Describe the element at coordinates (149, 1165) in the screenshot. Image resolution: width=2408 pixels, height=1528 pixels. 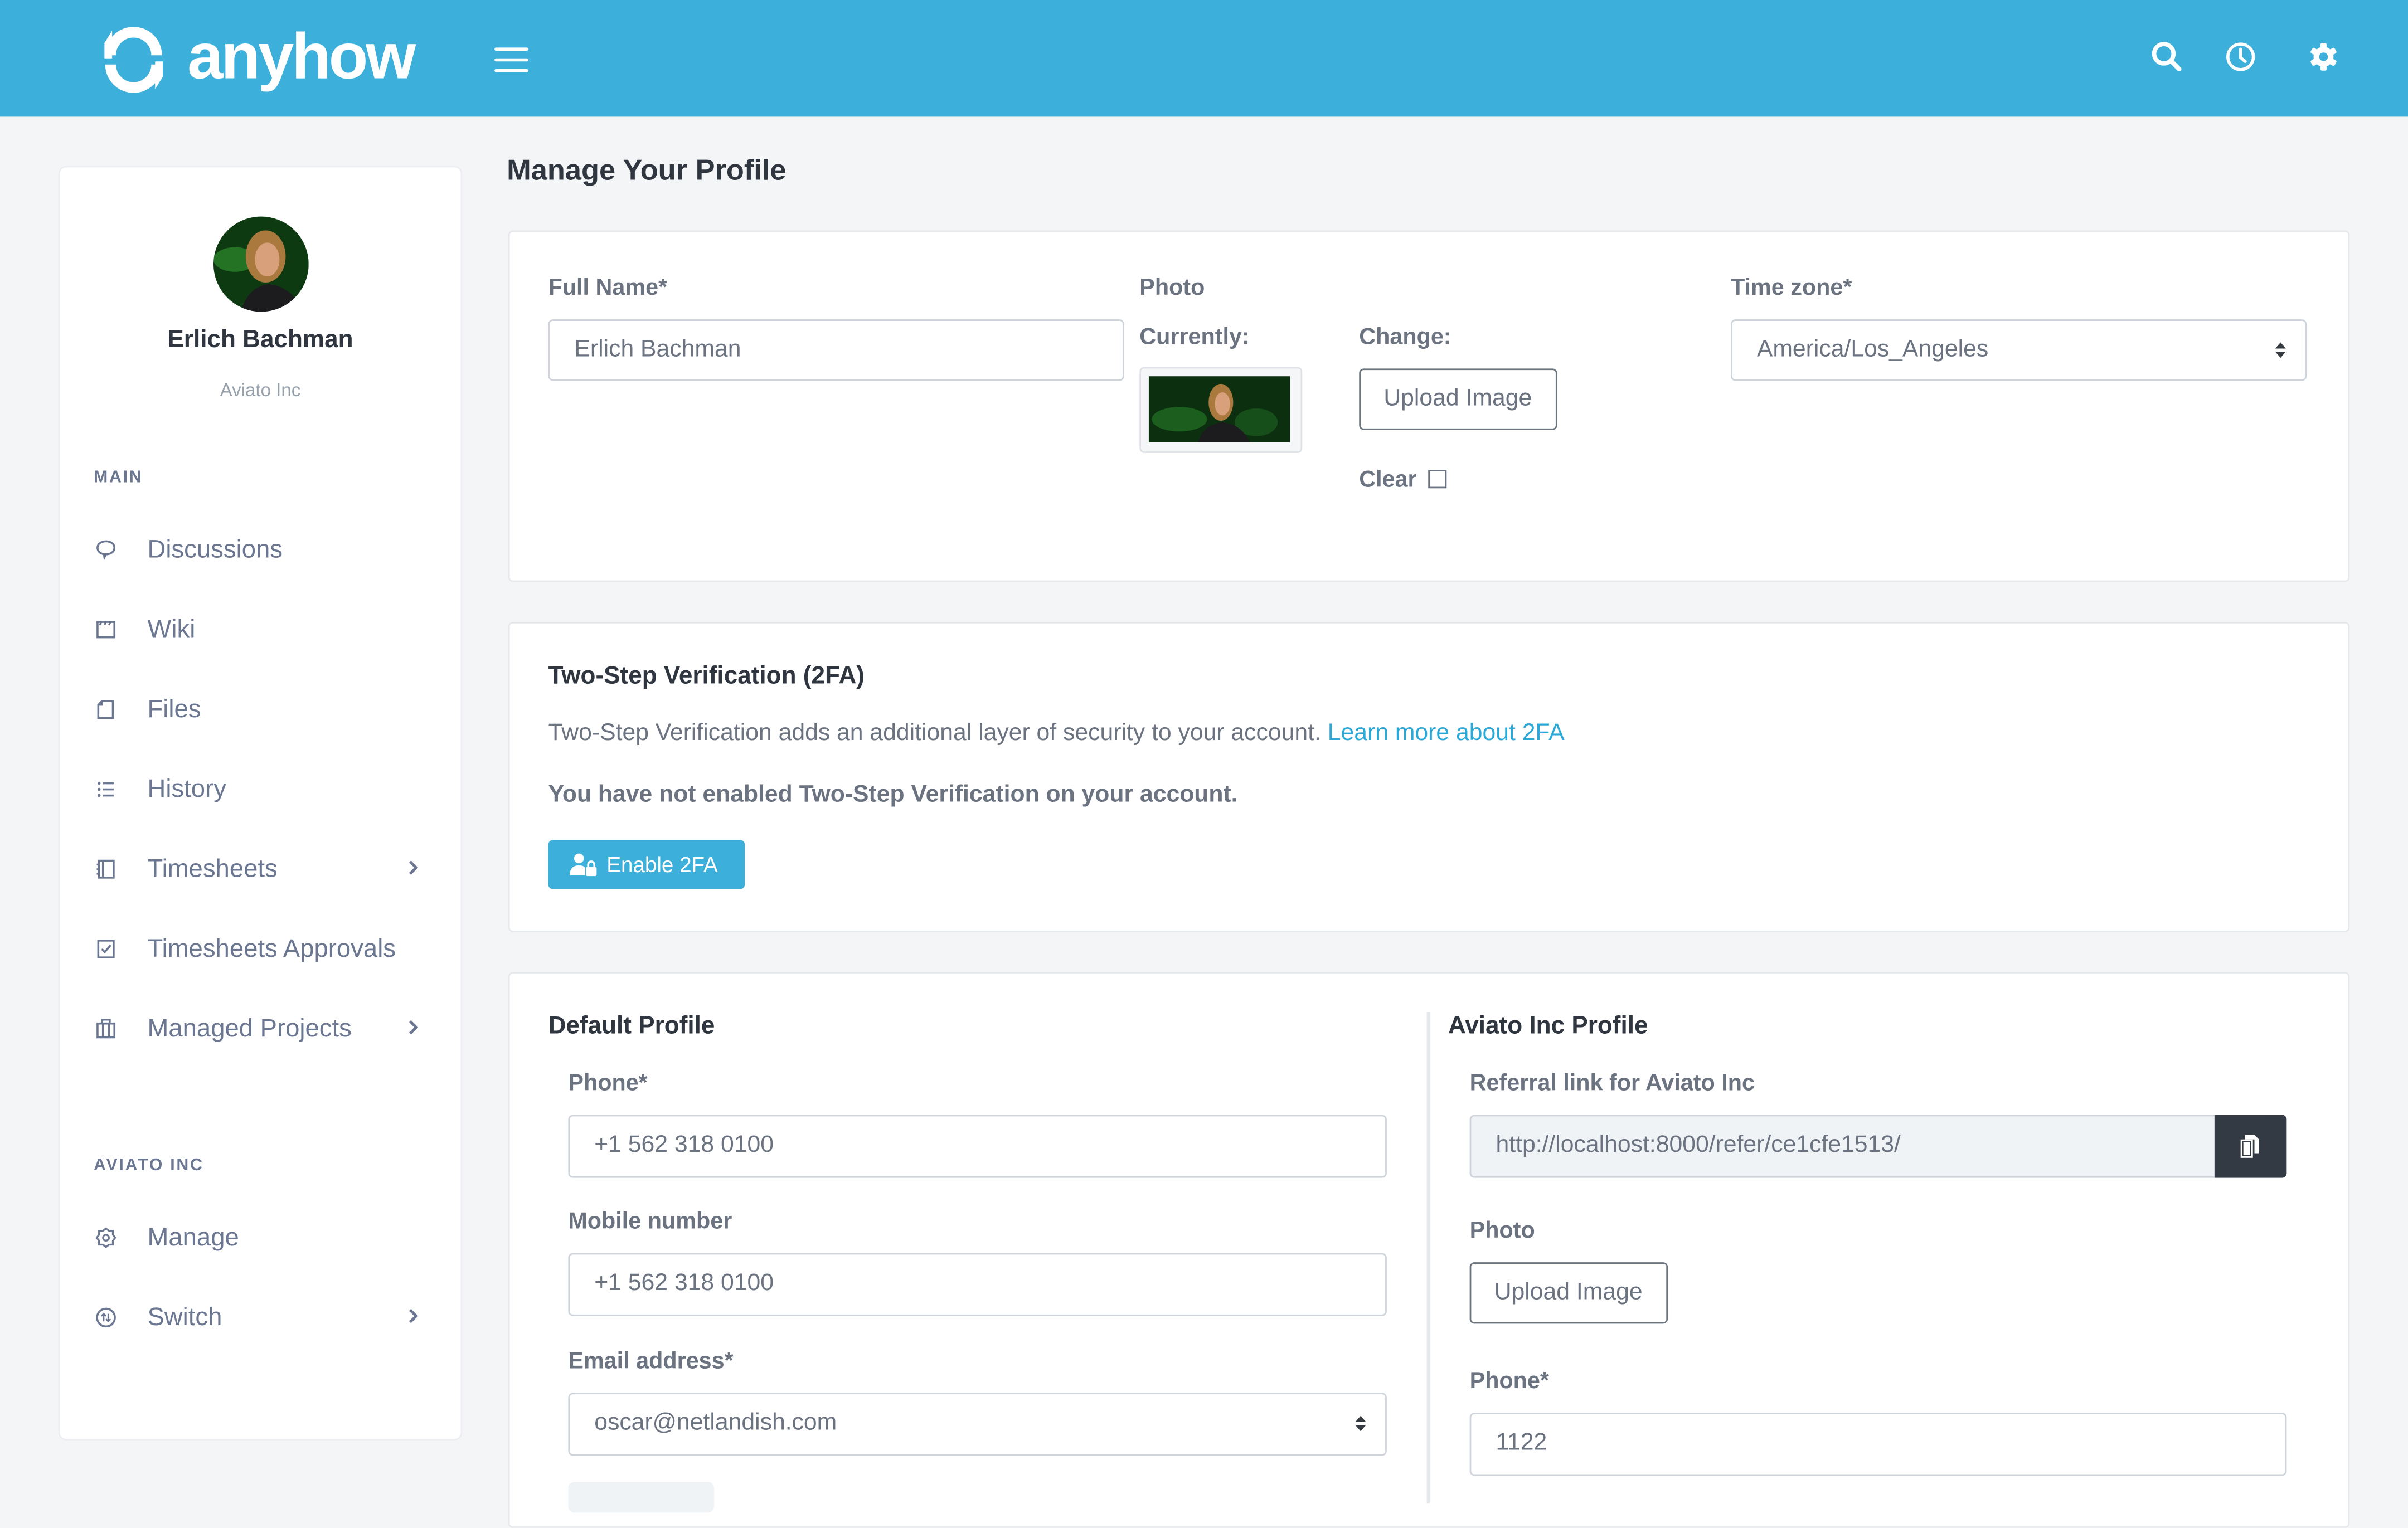
I see `section-label-organization: AVIATO INC` at that location.